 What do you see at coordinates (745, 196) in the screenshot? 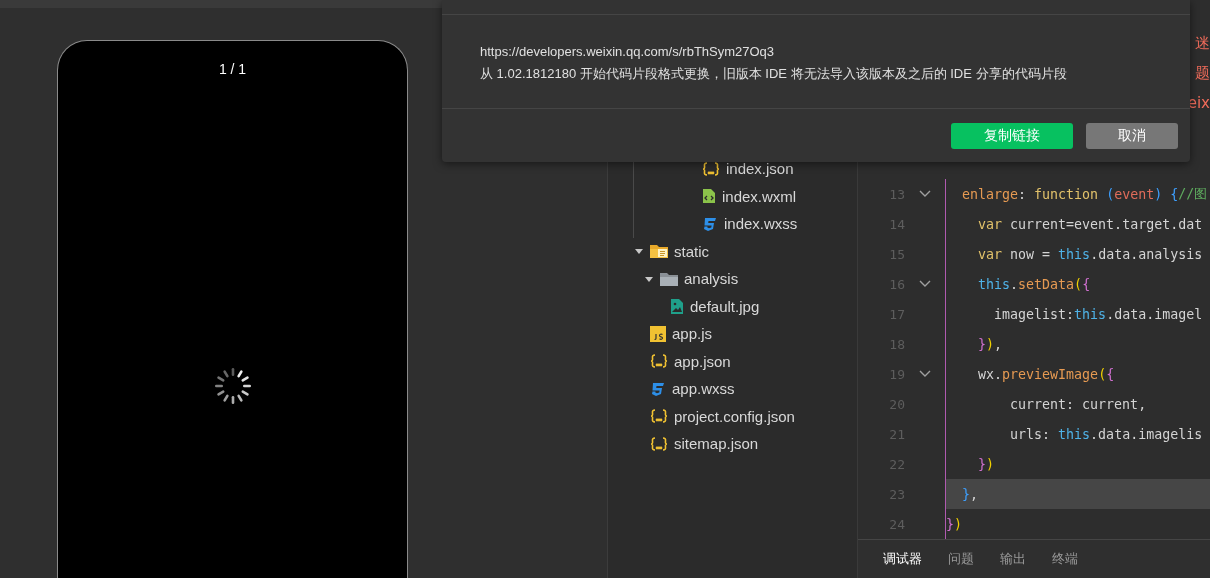
I see `tree-item: index.wxml` at bounding box center [745, 196].